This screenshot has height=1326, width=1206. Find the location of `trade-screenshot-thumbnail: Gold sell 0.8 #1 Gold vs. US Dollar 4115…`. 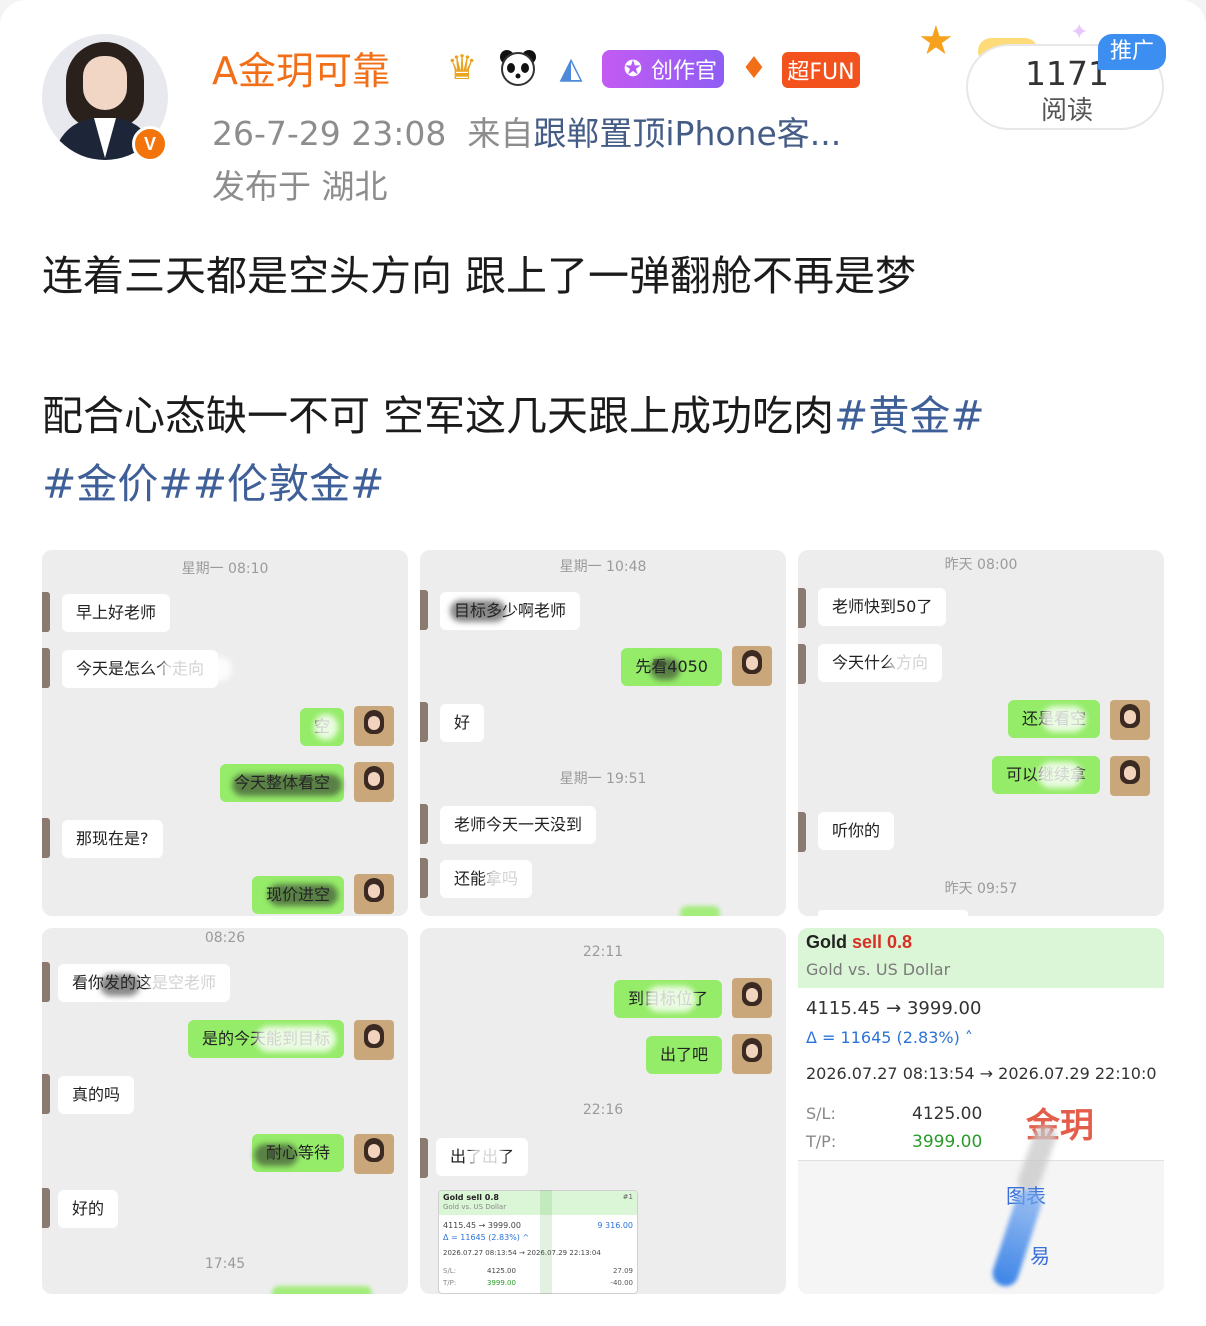

trade-screenshot-thumbnail: Gold sell 0.8 #1 Gold vs. US Dollar 4115… is located at coordinates (538, 1242).